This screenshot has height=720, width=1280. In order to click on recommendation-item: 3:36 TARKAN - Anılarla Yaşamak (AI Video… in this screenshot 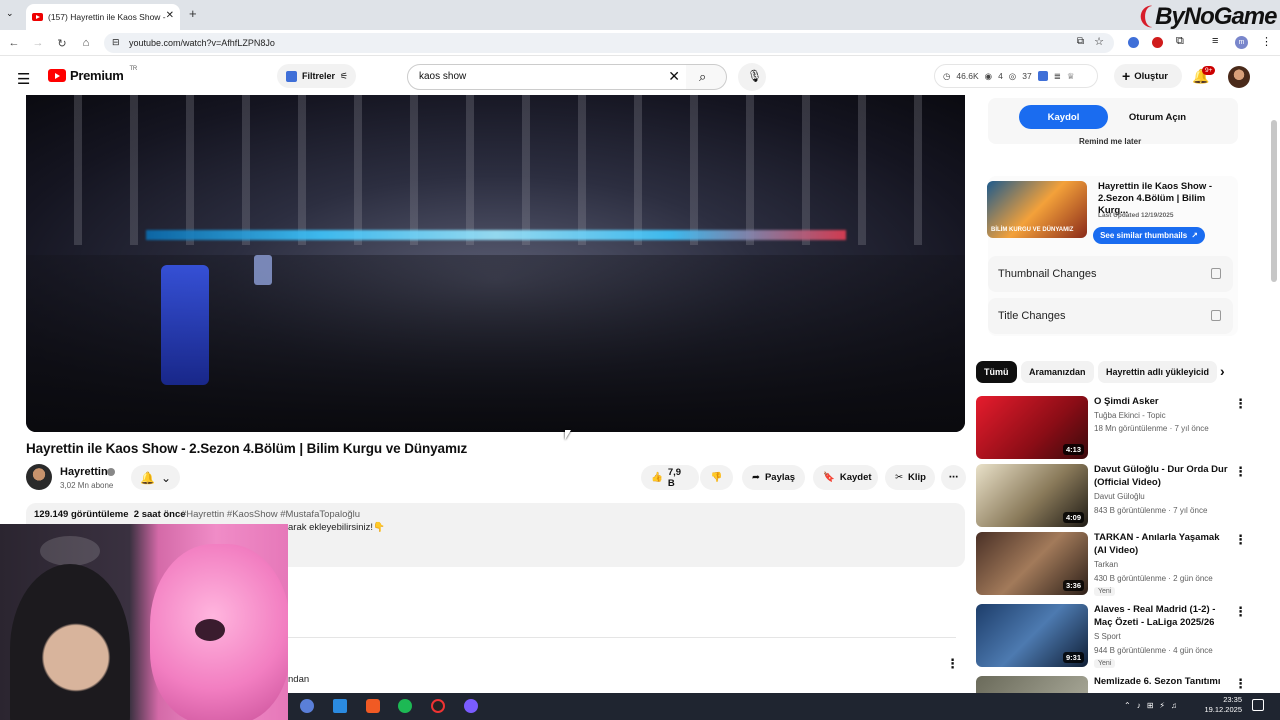, I will do `click(1116, 564)`.